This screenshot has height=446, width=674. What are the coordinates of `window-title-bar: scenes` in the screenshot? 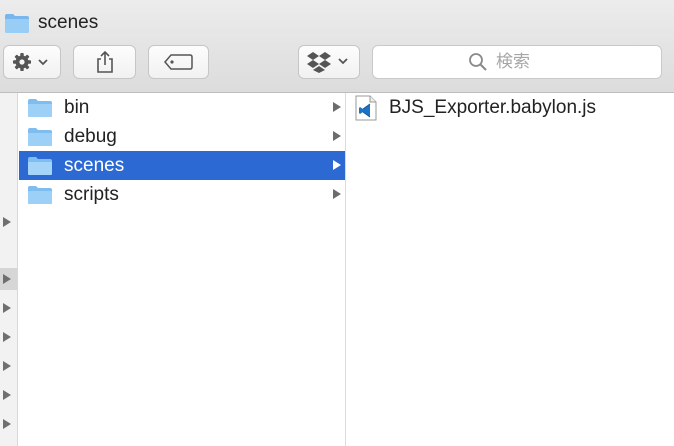 It's located at (51, 23).